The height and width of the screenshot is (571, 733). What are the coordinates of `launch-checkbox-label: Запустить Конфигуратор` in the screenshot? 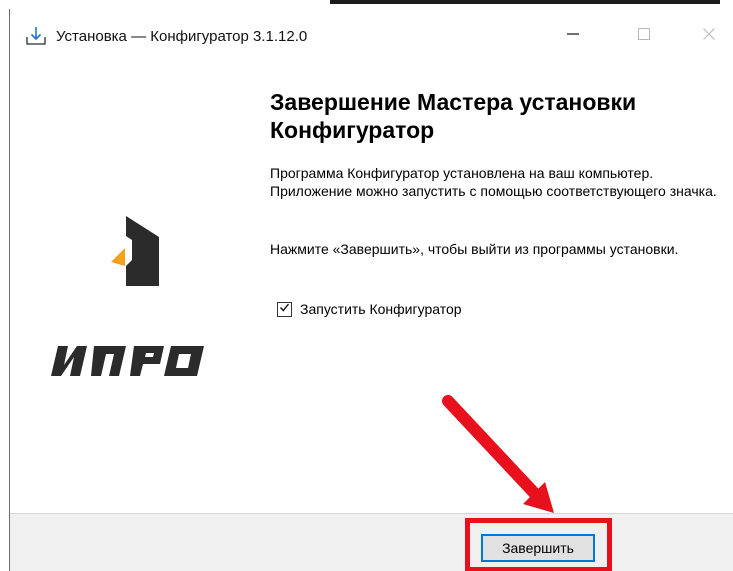 It's located at (381, 309).